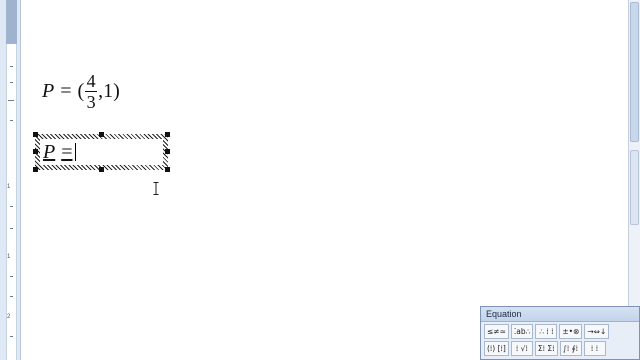 The image size is (640, 360). Describe the element at coordinates (571, 331) in the screenshot. I see `operator-symbols-button: ±•⊗` at that location.